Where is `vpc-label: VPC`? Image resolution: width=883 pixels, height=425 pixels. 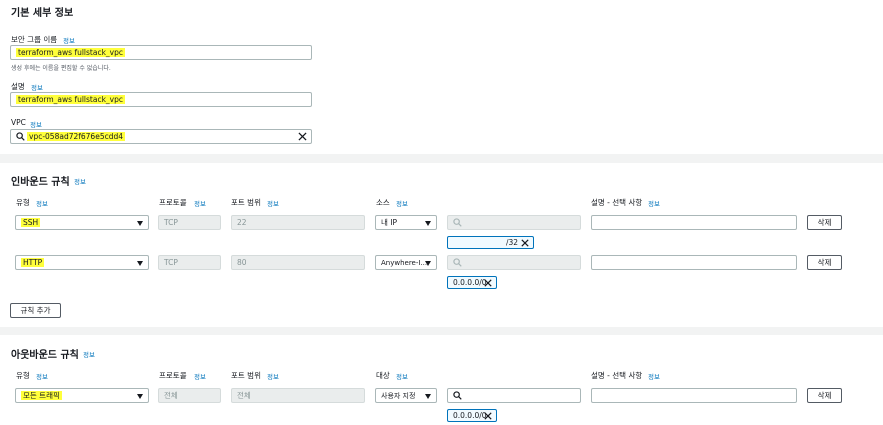
vpc-label: VPC is located at coordinates (18, 122).